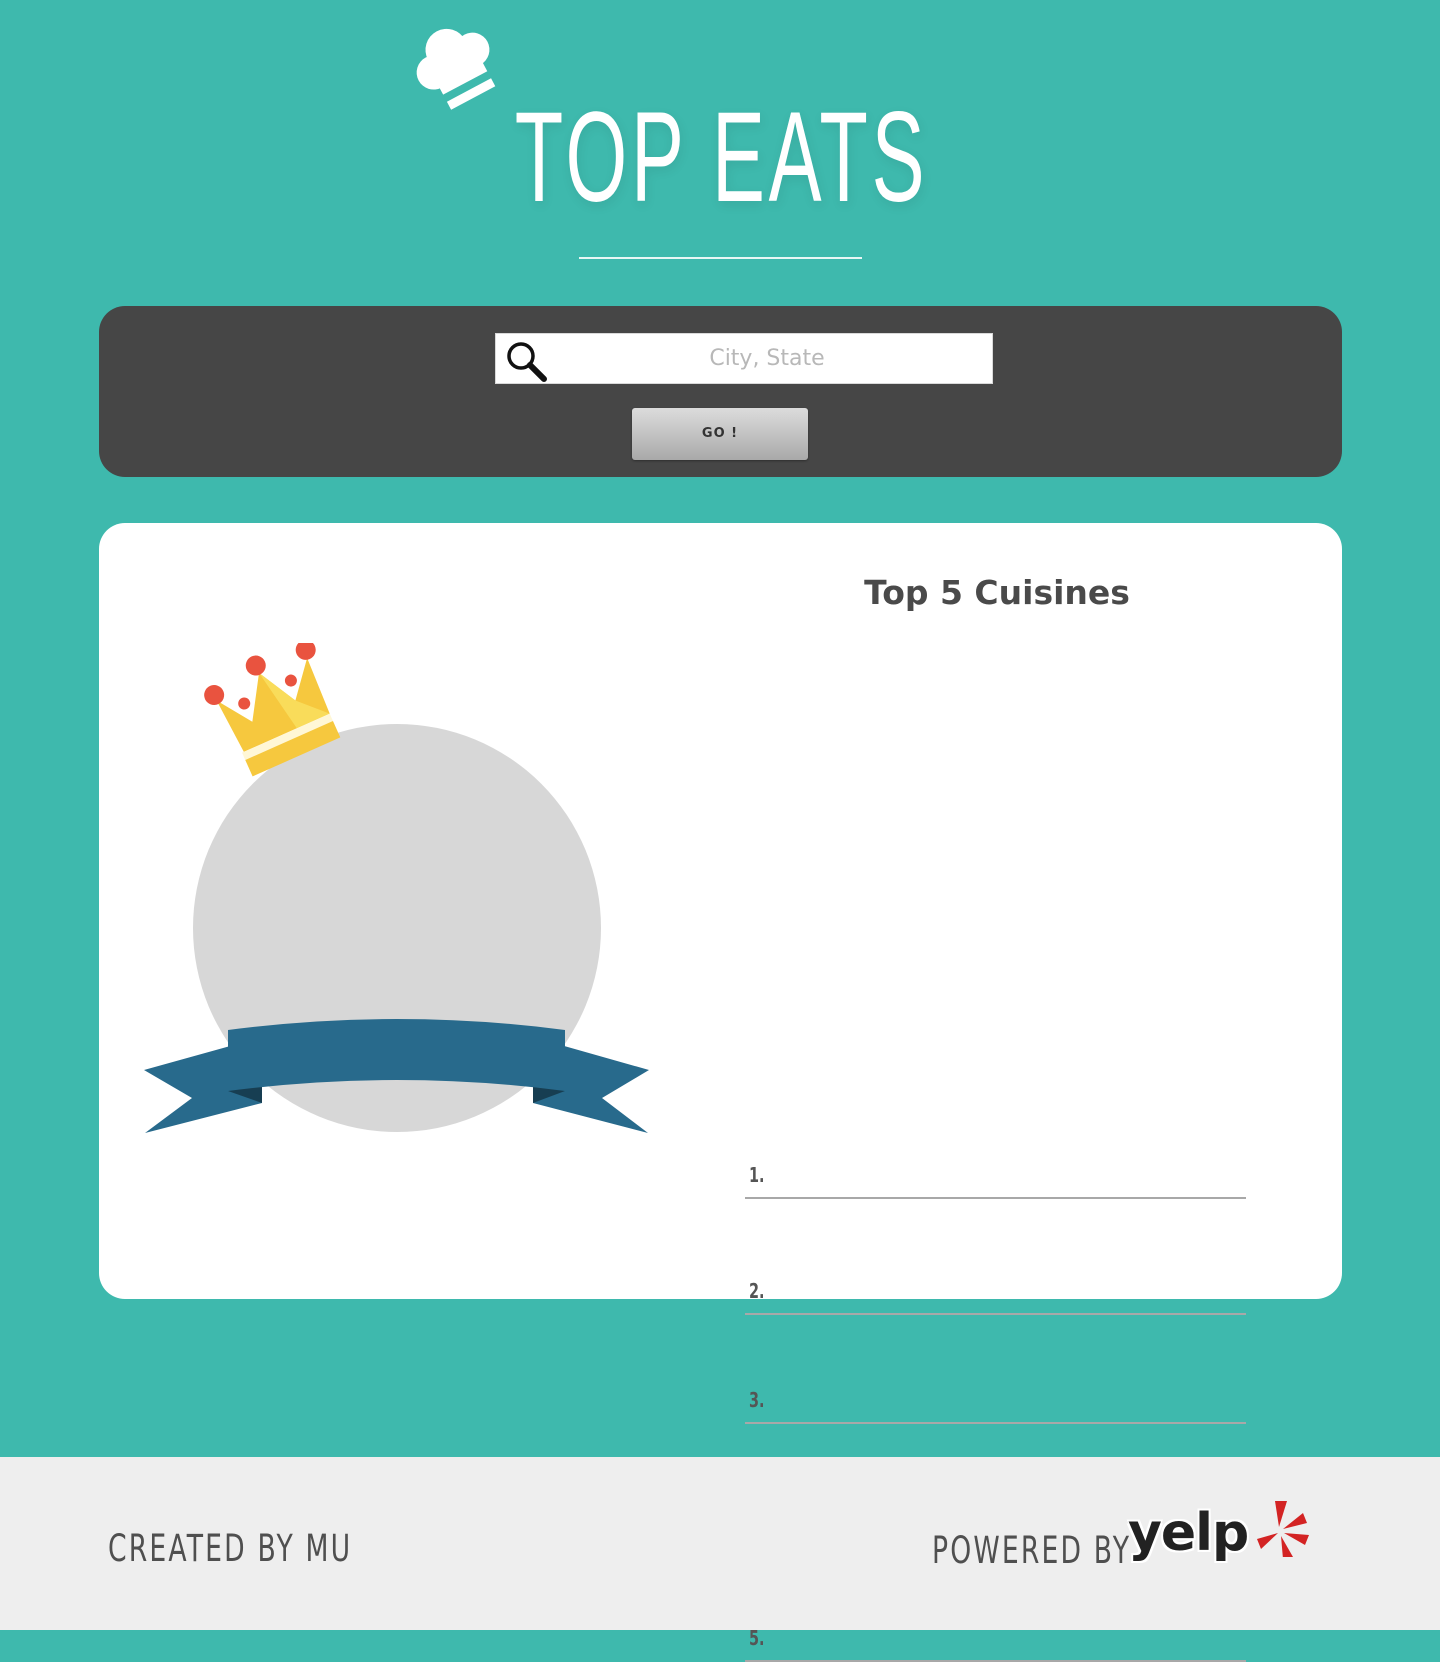 This screenshot has height=1662, width=1440. I want to click on rank-row-3: 3., so click(995, 1401).